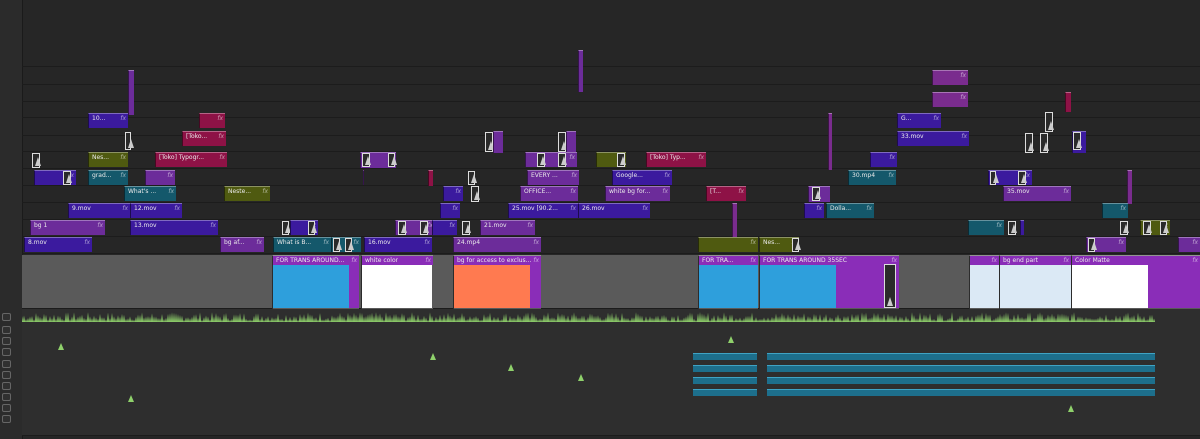  Describe the element at coordinates (549, 193) in the screenshot. I see `clip-office: OFFICE... fx` at that location.